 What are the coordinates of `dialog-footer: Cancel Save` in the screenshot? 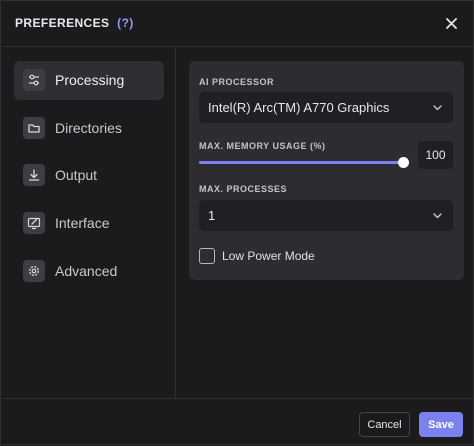 It's located at (237, 422).